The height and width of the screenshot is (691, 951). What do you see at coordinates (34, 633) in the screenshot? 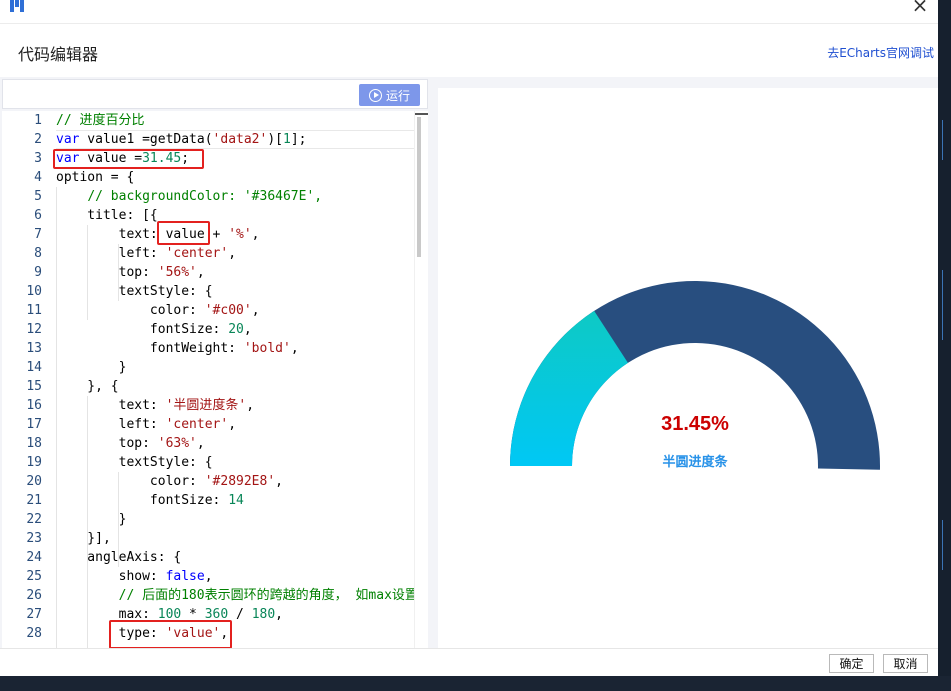
I see `line-number: 28` at bounding box center [34, 633].